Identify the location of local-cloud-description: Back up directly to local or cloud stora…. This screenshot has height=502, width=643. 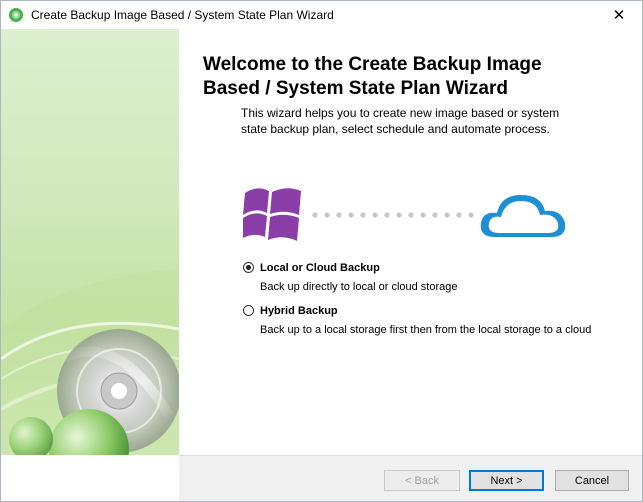
(359, 287).